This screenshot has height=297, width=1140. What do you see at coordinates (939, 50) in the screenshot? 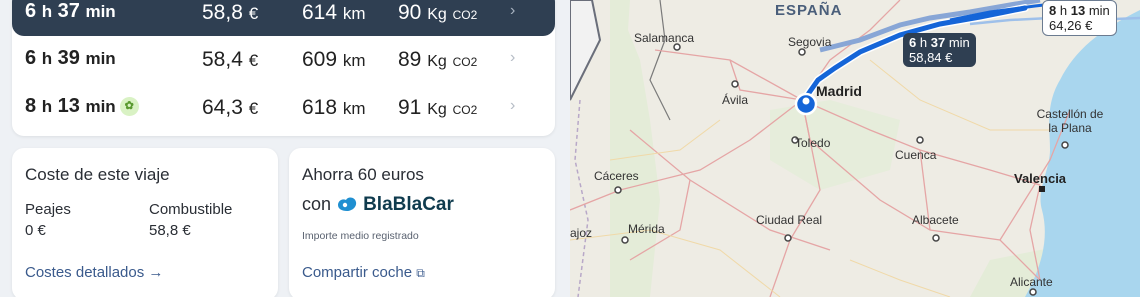
I see `route-duration-bubble: 6 h 37 min 58,84 €` at bounding box center [939, 50].